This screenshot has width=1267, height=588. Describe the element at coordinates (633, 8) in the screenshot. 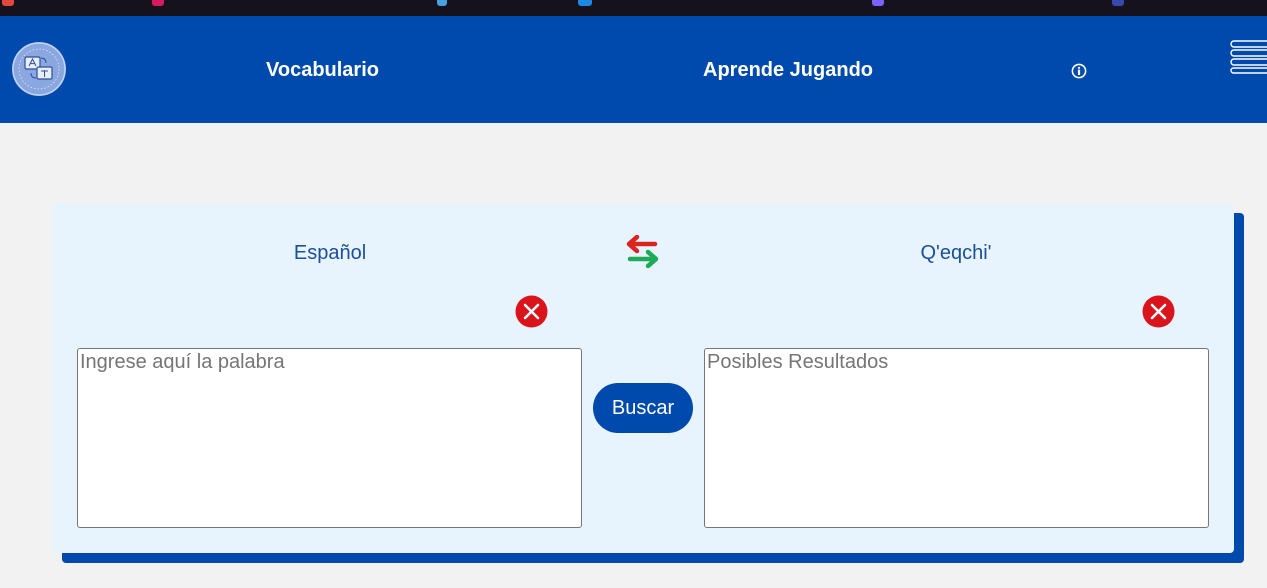

I see `browser-tab-strip` at that location.